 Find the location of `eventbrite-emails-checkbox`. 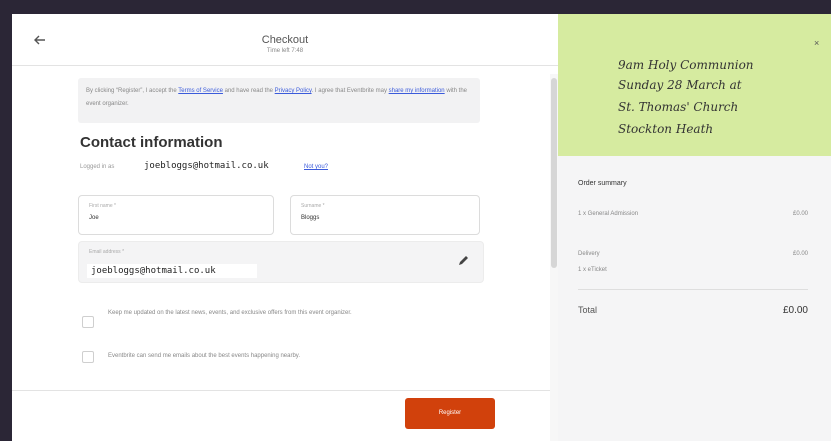

eventbrite-emails-checkbox is located at coordinates (88, 357).